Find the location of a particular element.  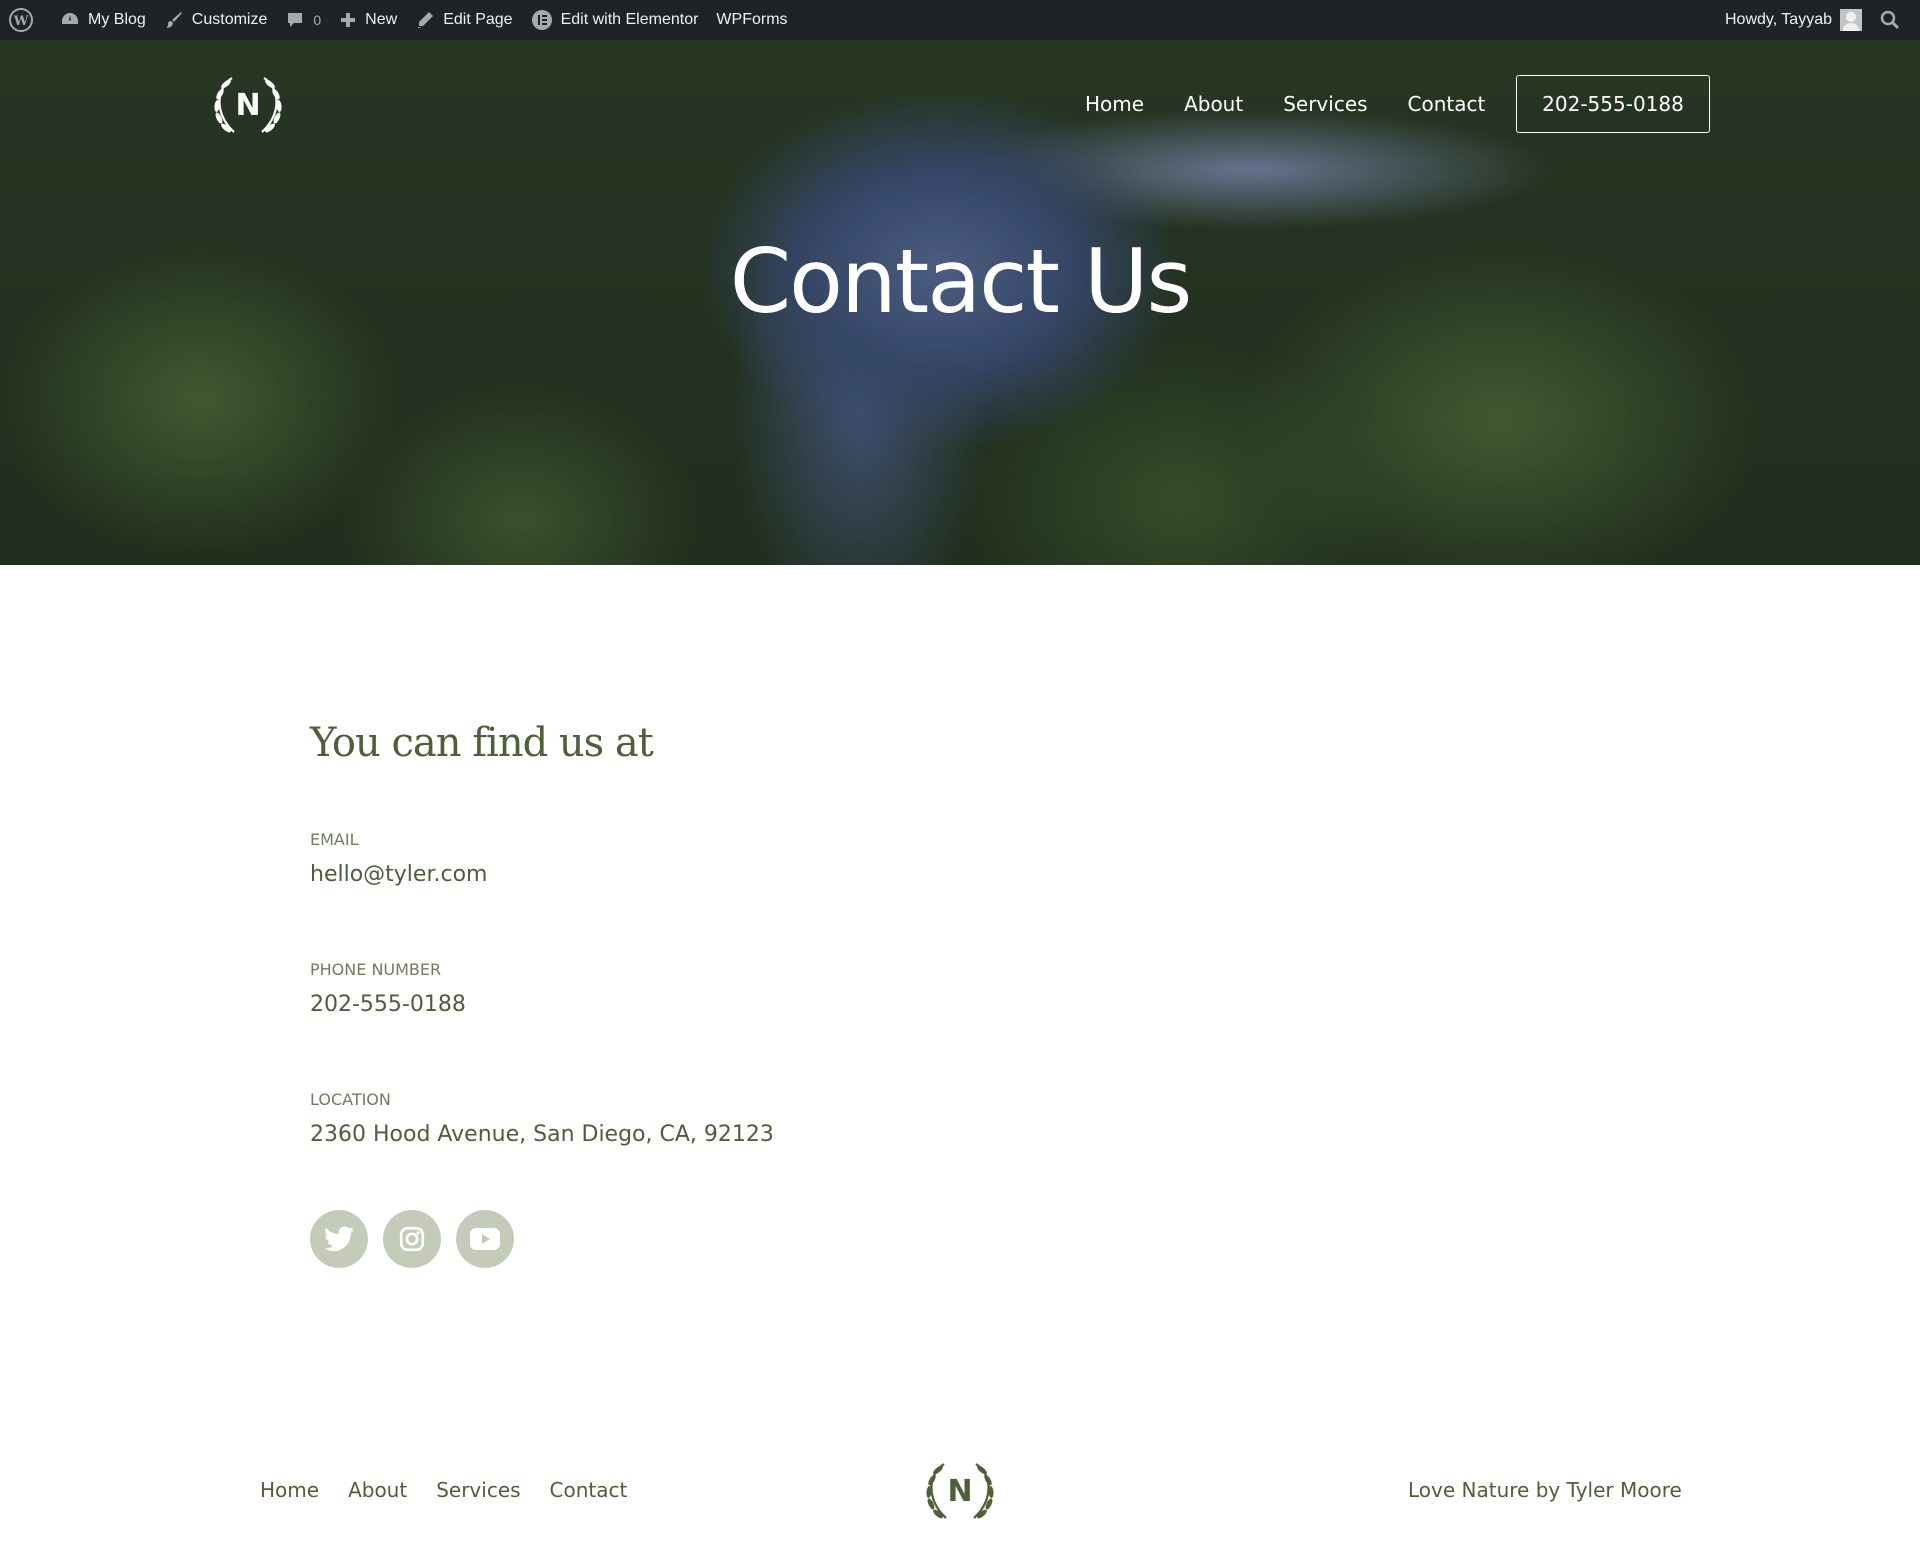

comments-count: 0 is located at coordinates (317, 20).